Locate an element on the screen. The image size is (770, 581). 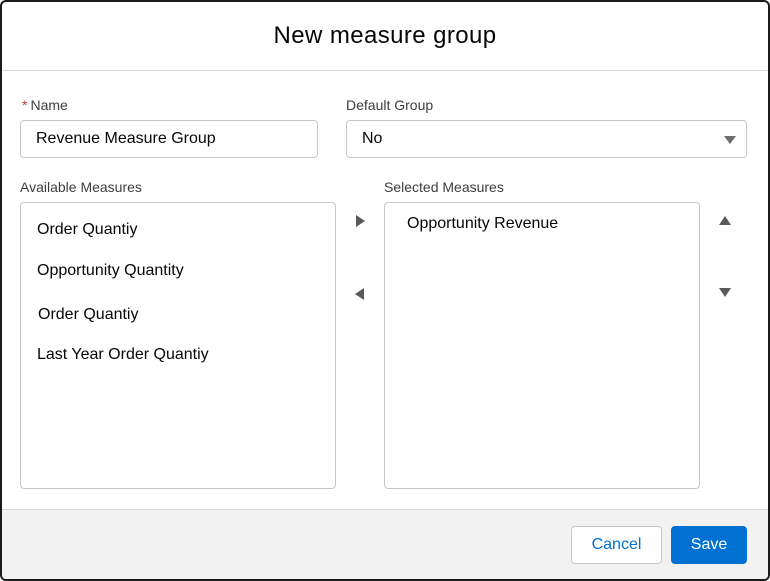
chevron-up-icon is located at coordinates (725, 220).